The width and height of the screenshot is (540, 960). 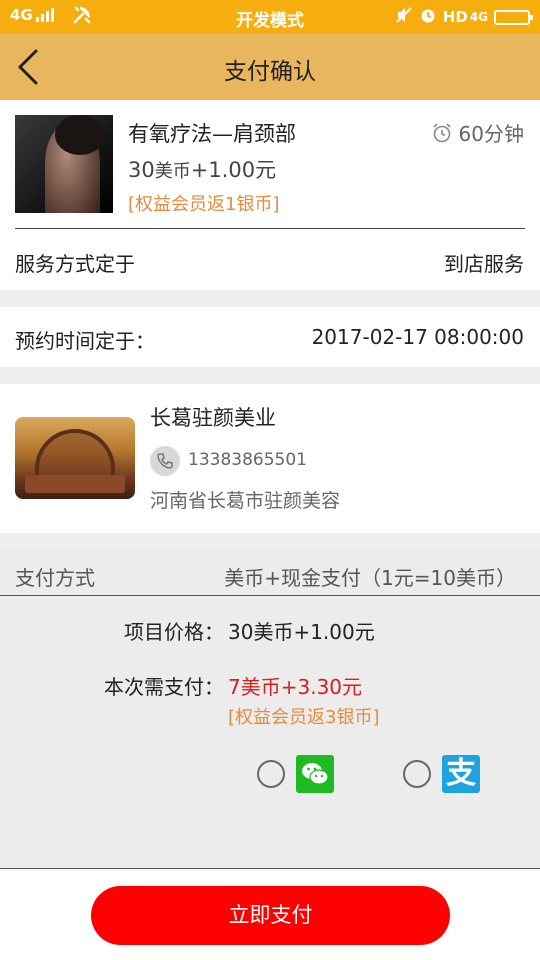 What do you see at coordinates (271, 774) in the screenshot?
I see `wechat-pay-radio` at bounding box center [271, 774].